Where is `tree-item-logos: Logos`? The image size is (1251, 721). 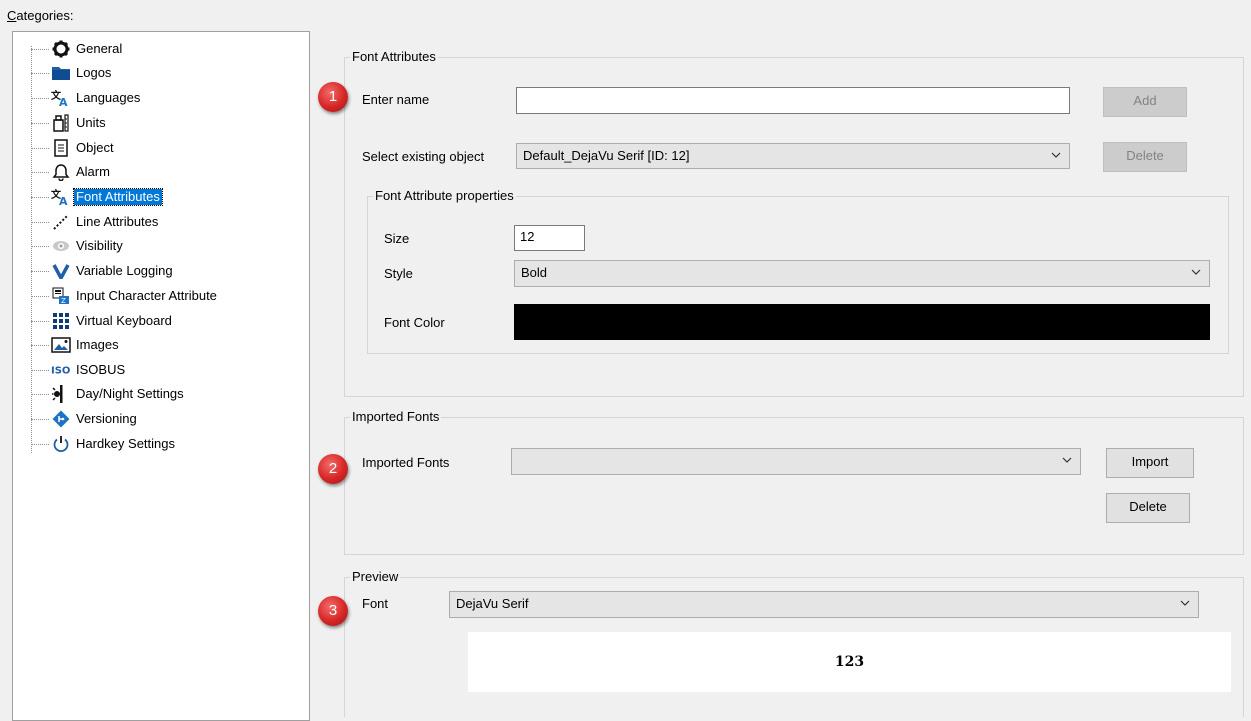
tree-item-logos: Logos is located at coordinates (161, 73).